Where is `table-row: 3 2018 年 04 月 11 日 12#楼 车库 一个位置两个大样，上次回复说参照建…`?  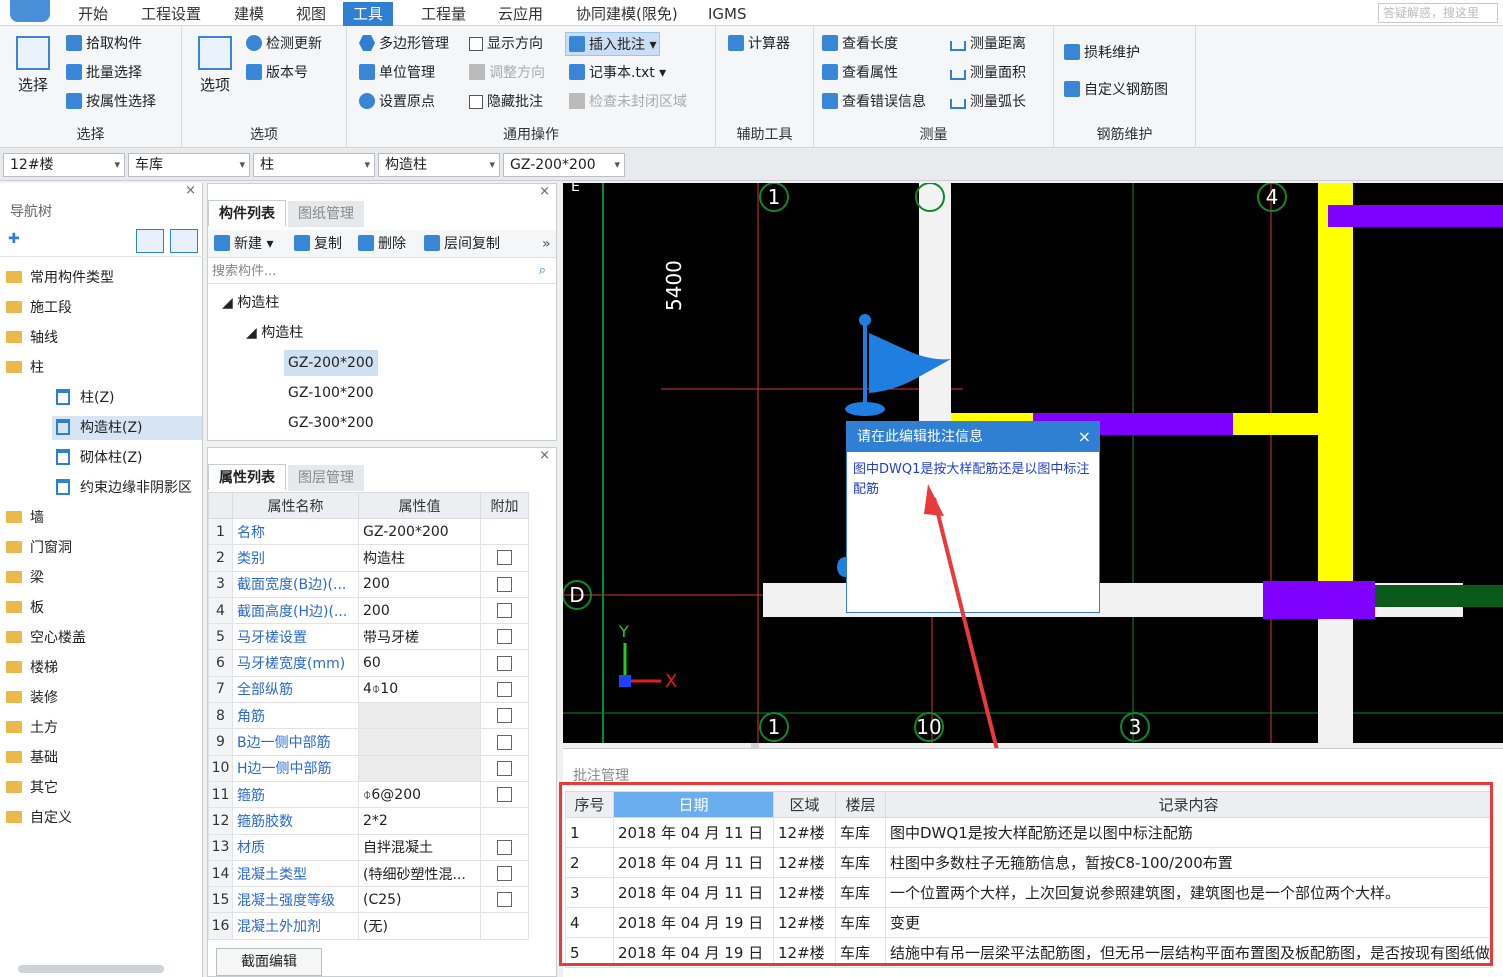
table-row: 3 2018 年 04 月 11 日 12#楼 车库 一个位置两个大样，上次回复说参照建… is located at coordinates (1028, 892).